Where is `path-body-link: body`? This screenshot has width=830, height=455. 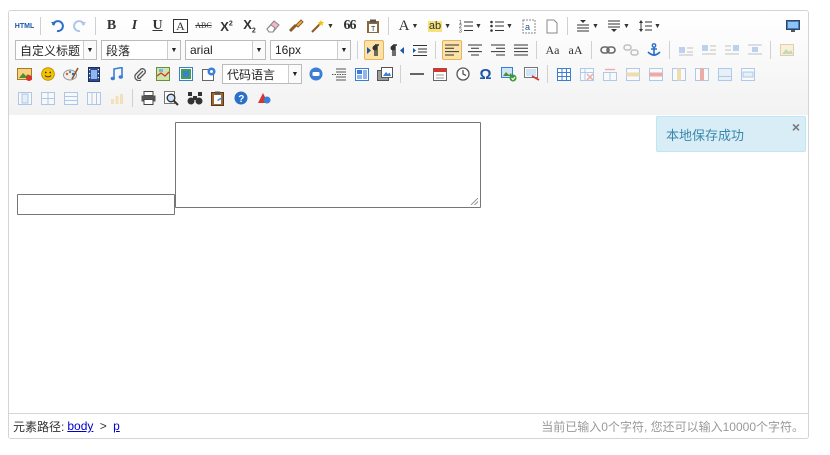
path-body-link: body is located at coordinates (80, 426).